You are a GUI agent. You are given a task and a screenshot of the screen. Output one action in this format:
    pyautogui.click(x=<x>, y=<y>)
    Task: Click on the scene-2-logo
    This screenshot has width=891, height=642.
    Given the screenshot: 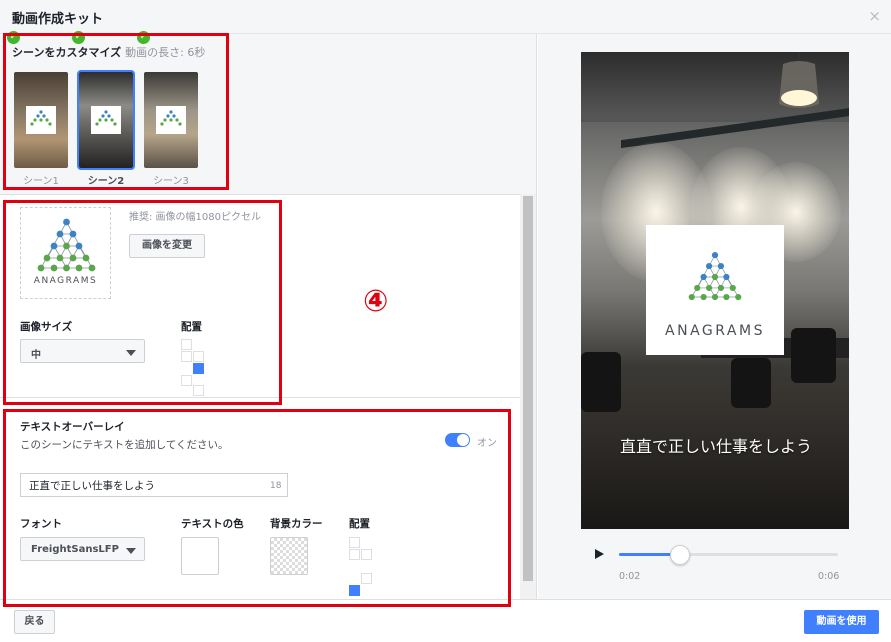 What is the action you would take?
    pyautogui.click(x=106, y=120)
    